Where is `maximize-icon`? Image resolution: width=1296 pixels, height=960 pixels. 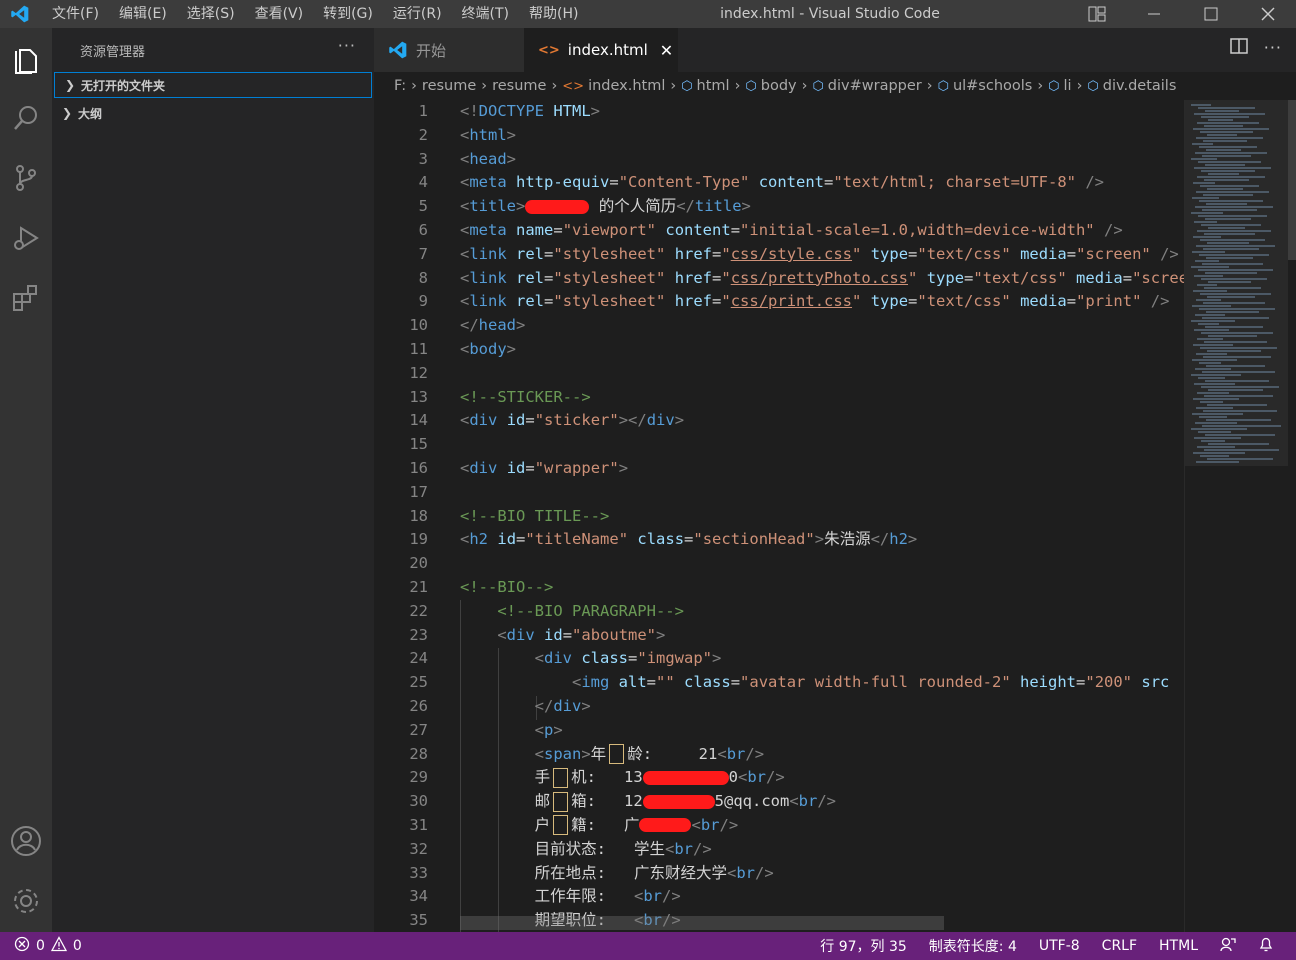 maximize-icon is located at coordinates (1210, 14).